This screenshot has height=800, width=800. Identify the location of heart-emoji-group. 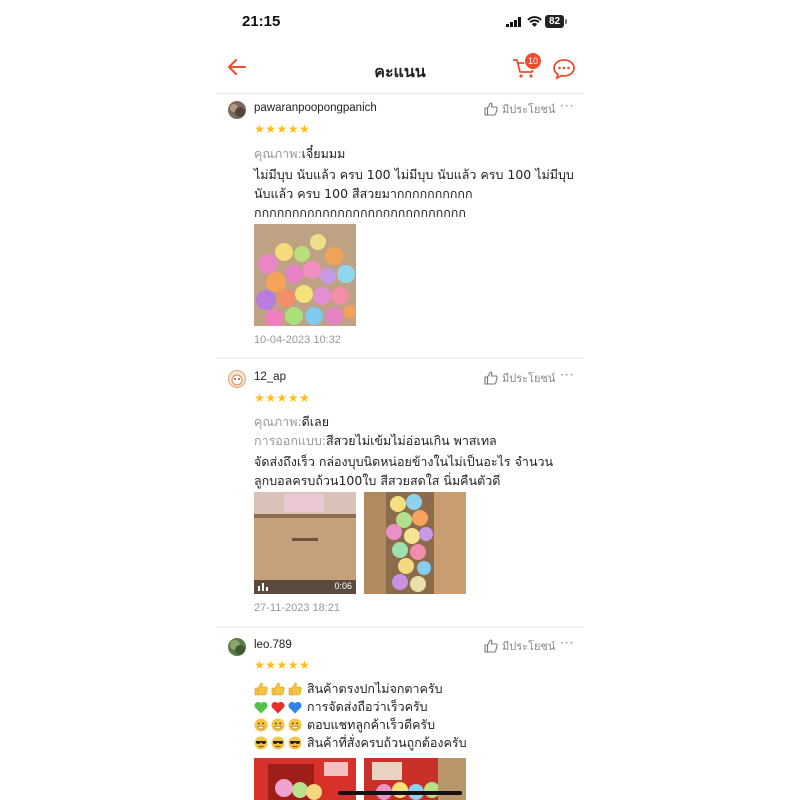
(278, 707).